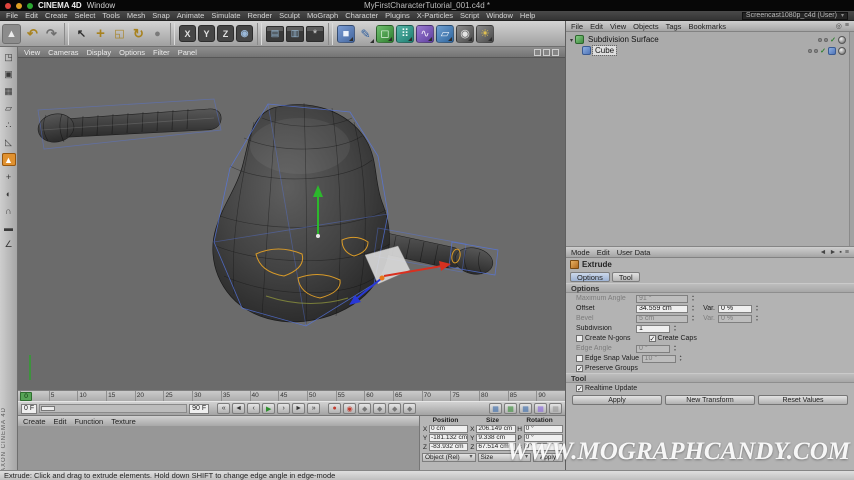  What do you see at coordinates (604, 50) in the screenshot?
I see `object-name: Cube` at bounding box center [604, 50].